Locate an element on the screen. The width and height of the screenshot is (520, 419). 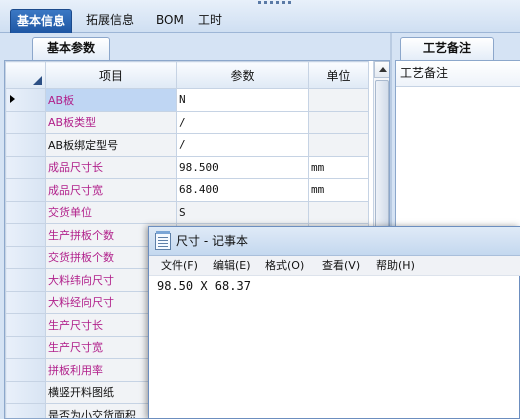
tab-work-hours: 工时 is located at coordinates (210, 21).